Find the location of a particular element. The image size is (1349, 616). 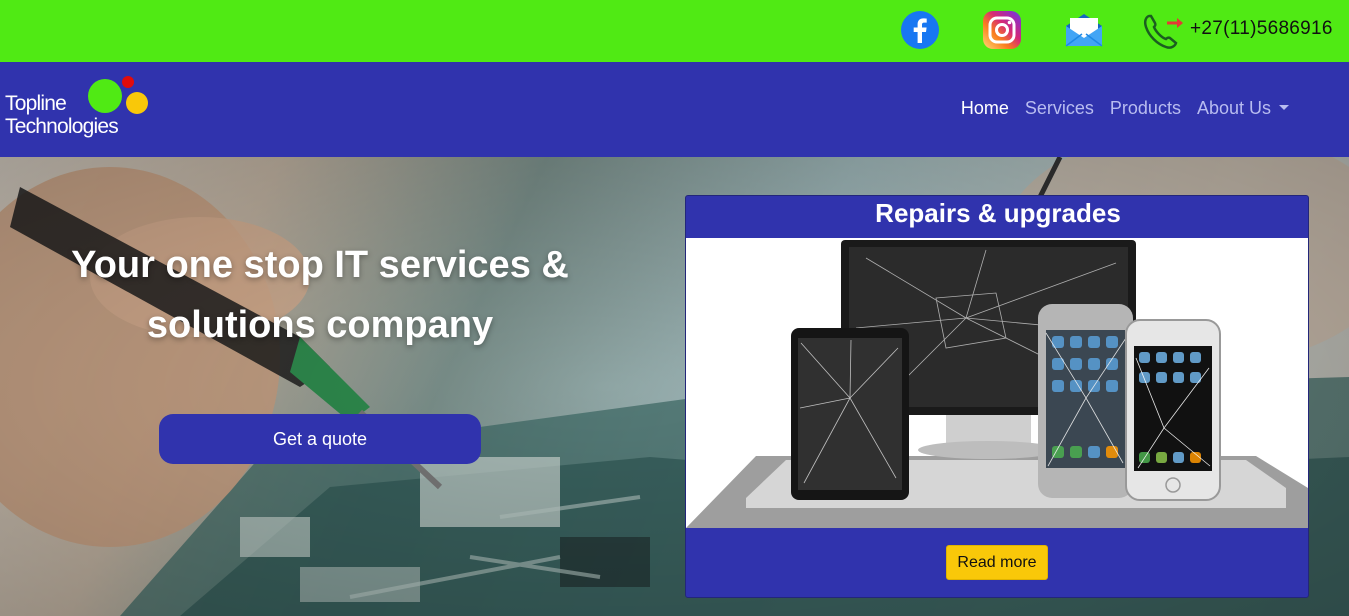

get-quote-button: Get a quote is located at coordinates (320, 439).